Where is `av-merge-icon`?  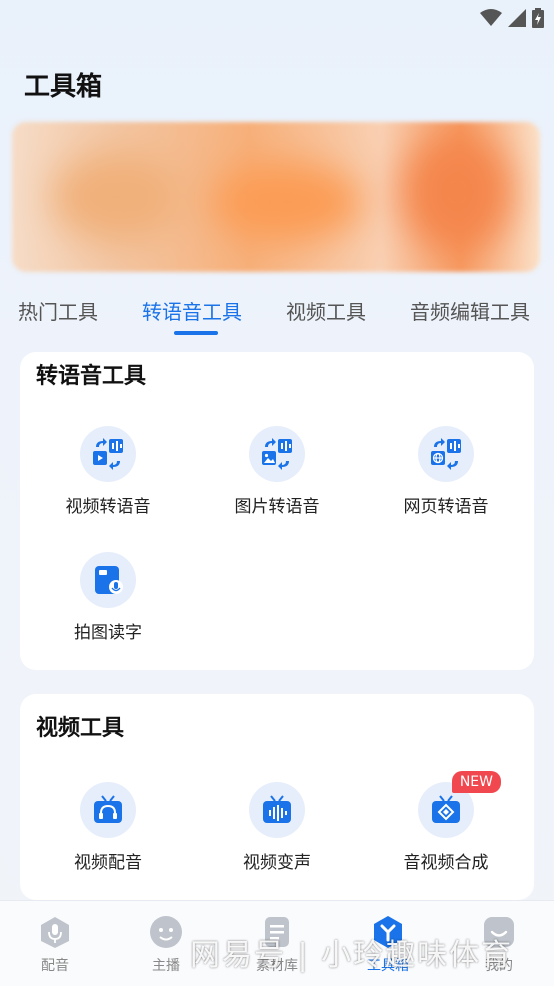 av-merge-icon is located at coordinates (446, 809).